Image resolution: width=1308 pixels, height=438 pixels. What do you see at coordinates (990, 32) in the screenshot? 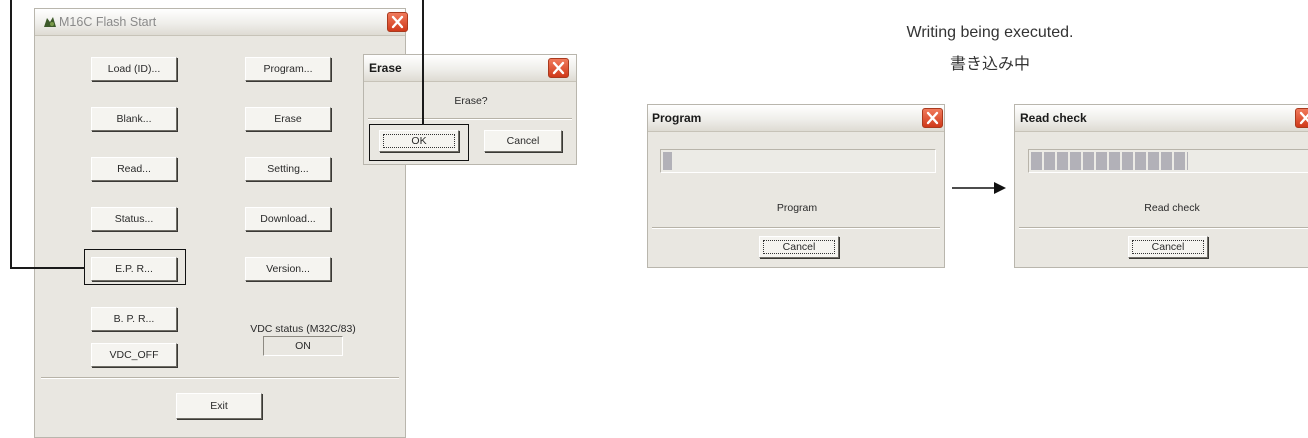
I see `caption-english: Writing being executed.` at bounding box center [990, 32].